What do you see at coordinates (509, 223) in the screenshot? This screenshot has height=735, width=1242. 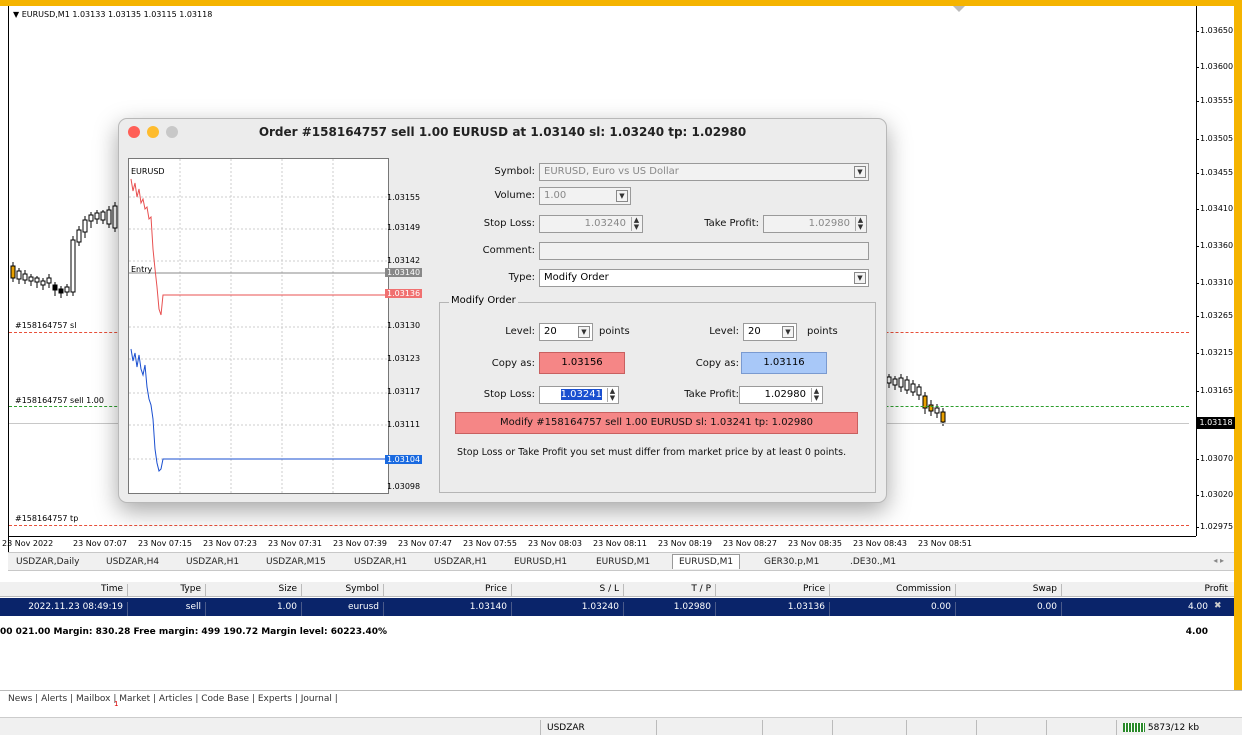 I see `stop-loss-label: Stop Loss:` at bounding box center [509, 223].